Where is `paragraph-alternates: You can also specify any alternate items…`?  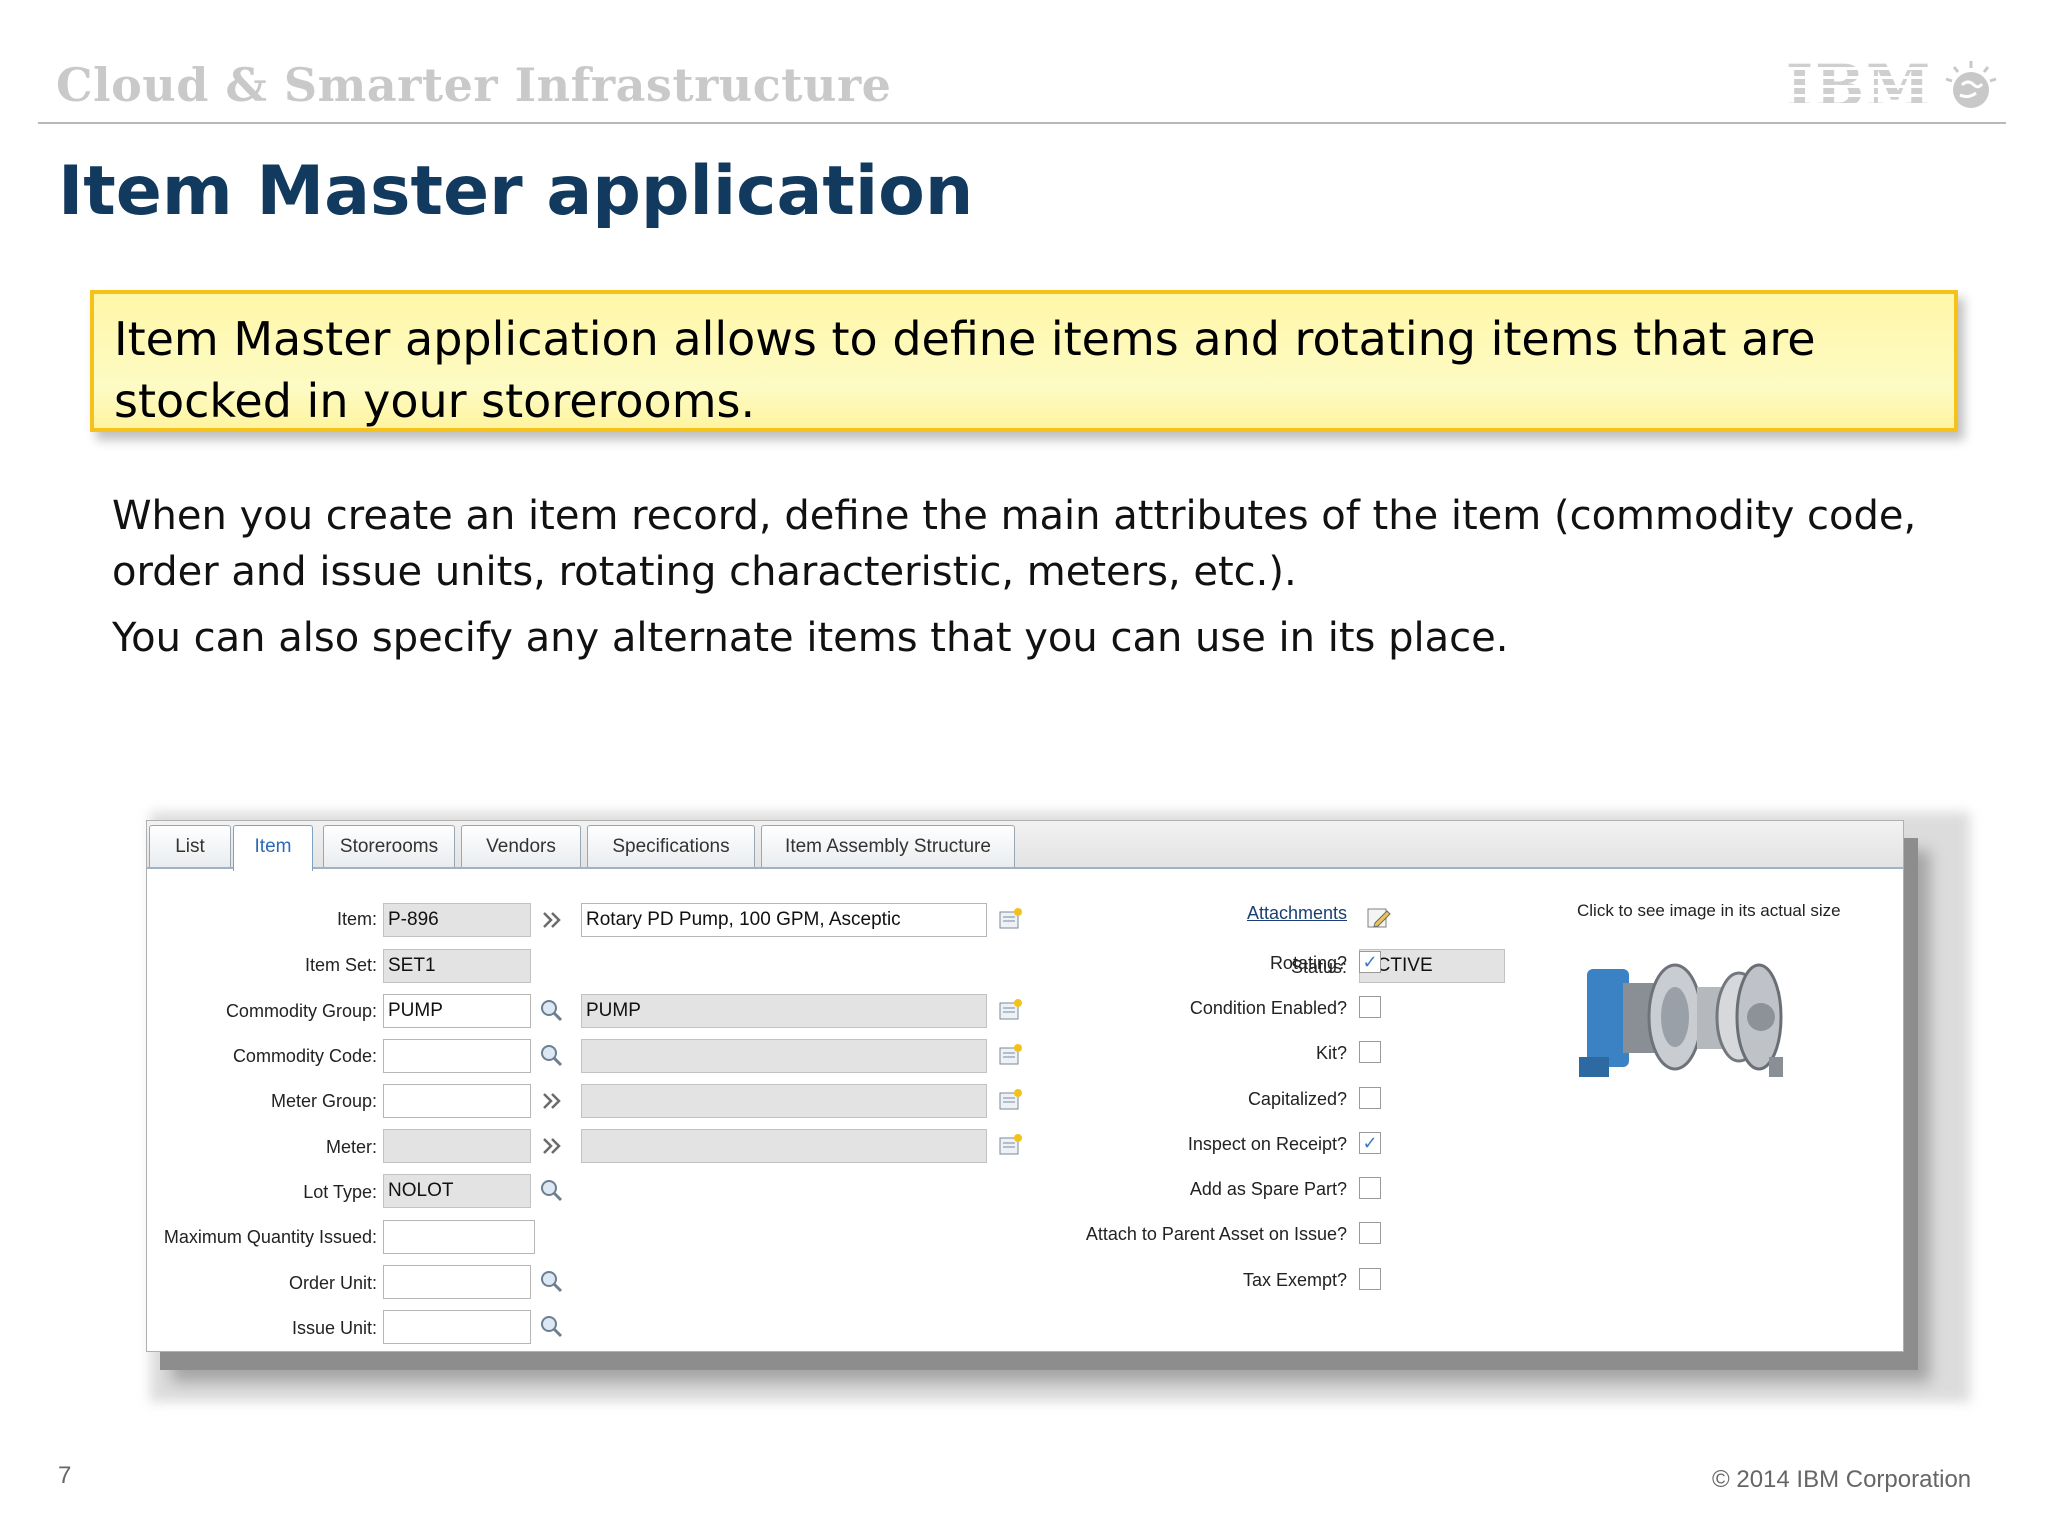
paragraph-alternates: You can also specify any alternate items… is located at coordinates (810, 638).